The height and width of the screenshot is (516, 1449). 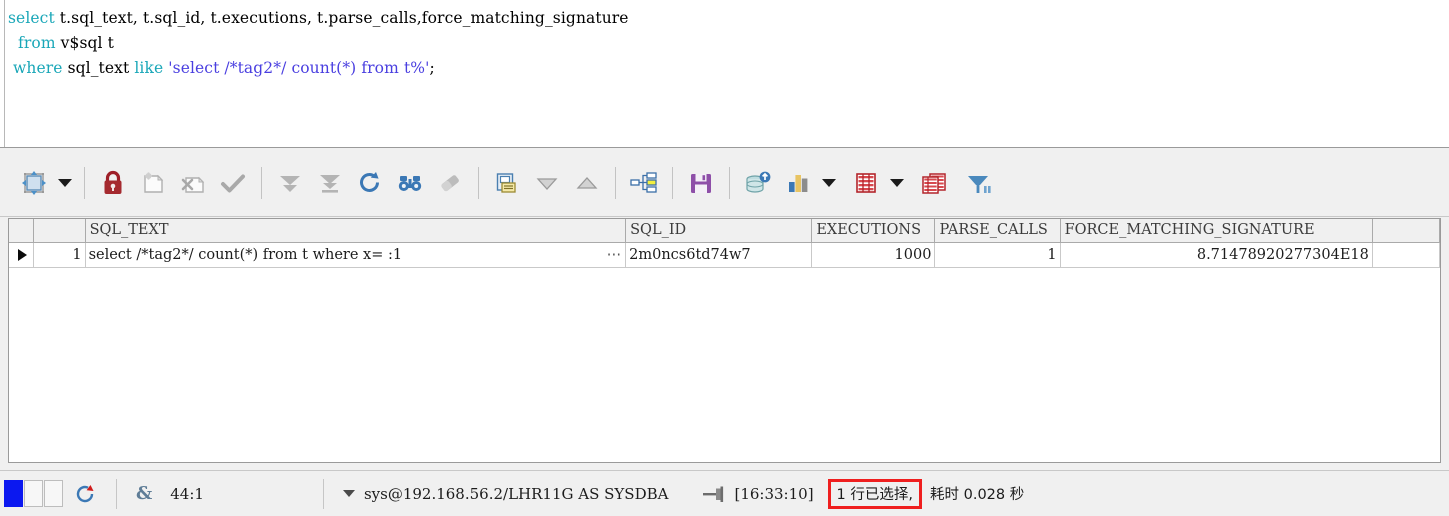 What do you see at coordinates (193, 183) in the screenshot?
I see `delete-record-icon` at bounding box center [193, 183].